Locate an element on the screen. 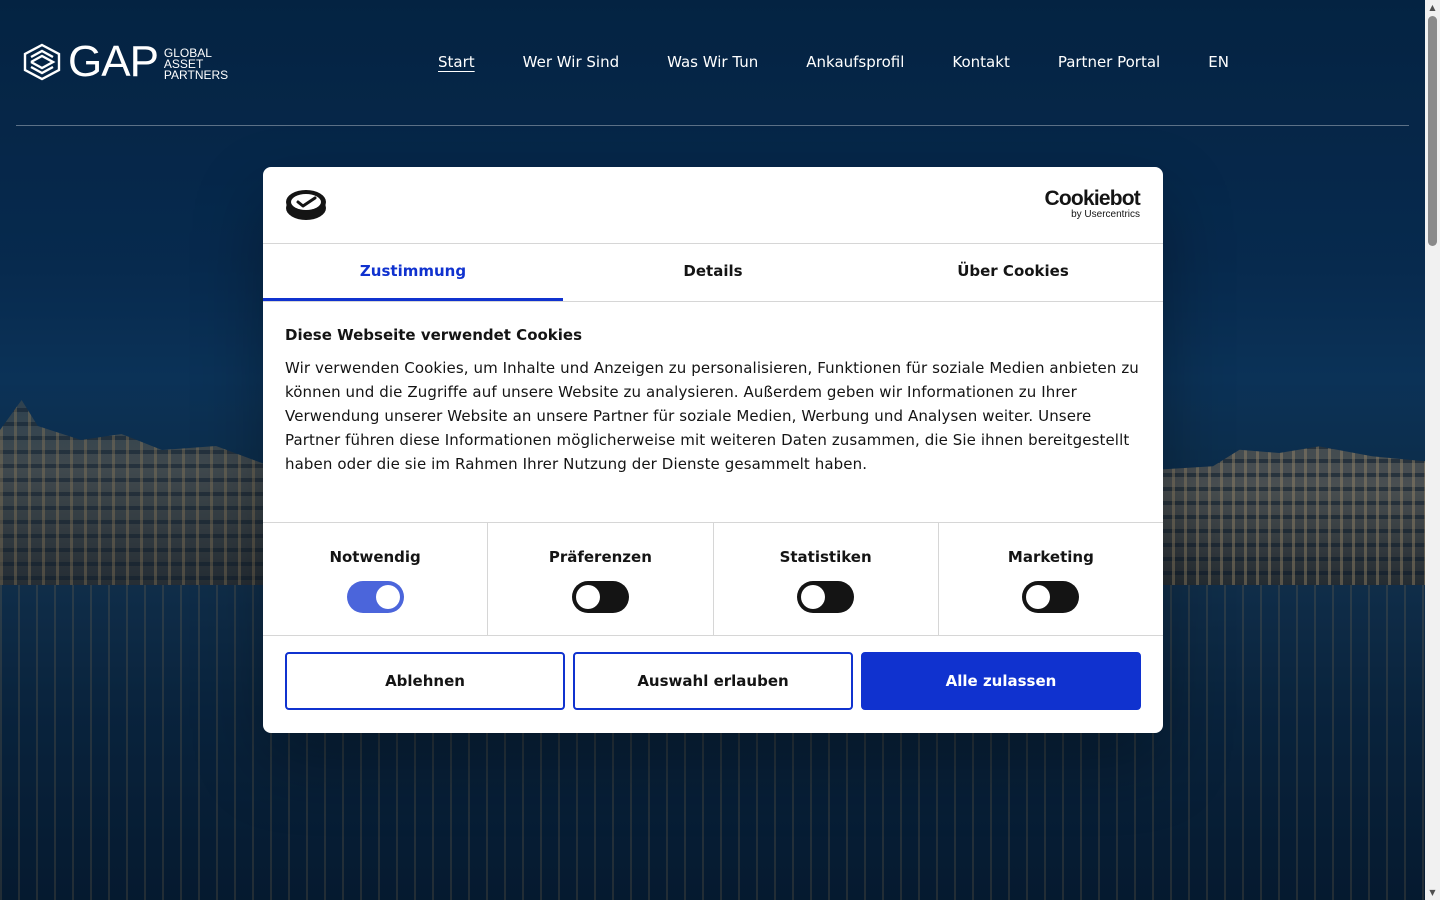  toggle-statistiken is located at coordinates (826, 597).